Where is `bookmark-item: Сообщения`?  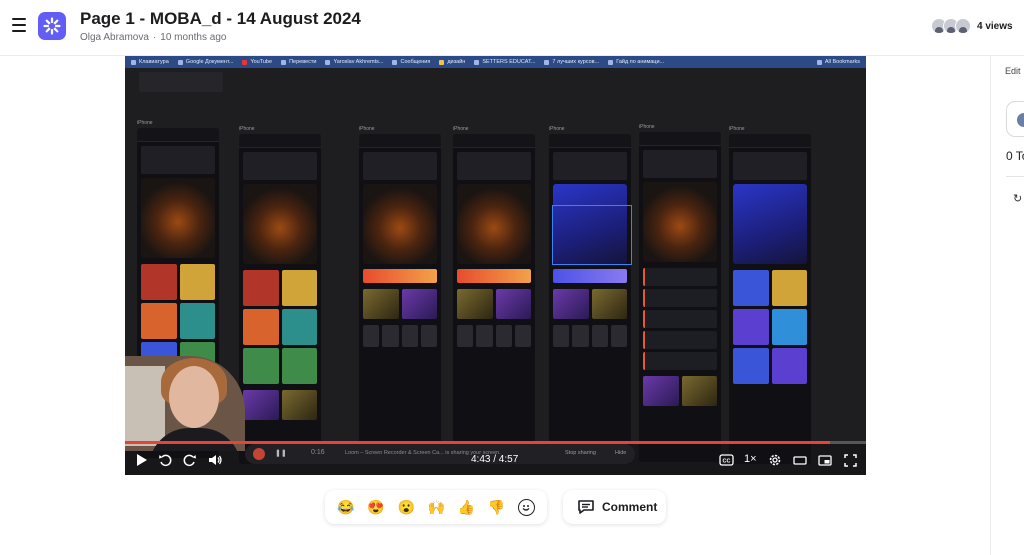
bookmark-item: Сообщения is located at coordinates (411, 62).